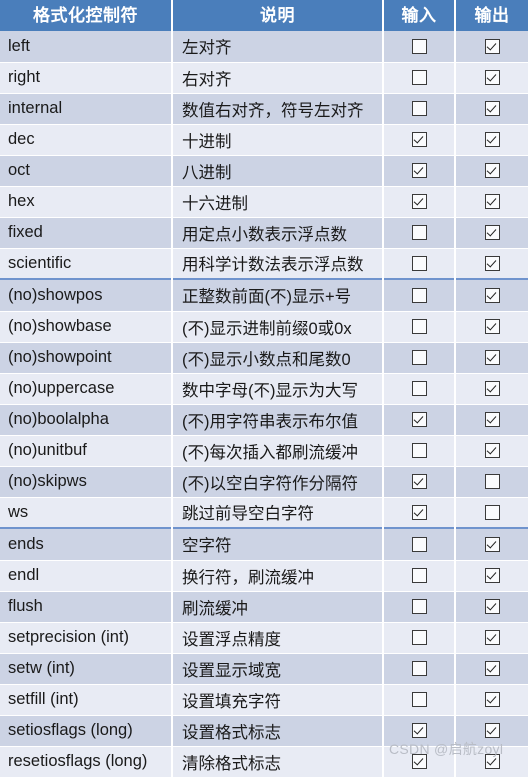  Describe the element at coordinates (278, 731) in the screenshot. I see `cell-description: 设置格式标志` at that location.